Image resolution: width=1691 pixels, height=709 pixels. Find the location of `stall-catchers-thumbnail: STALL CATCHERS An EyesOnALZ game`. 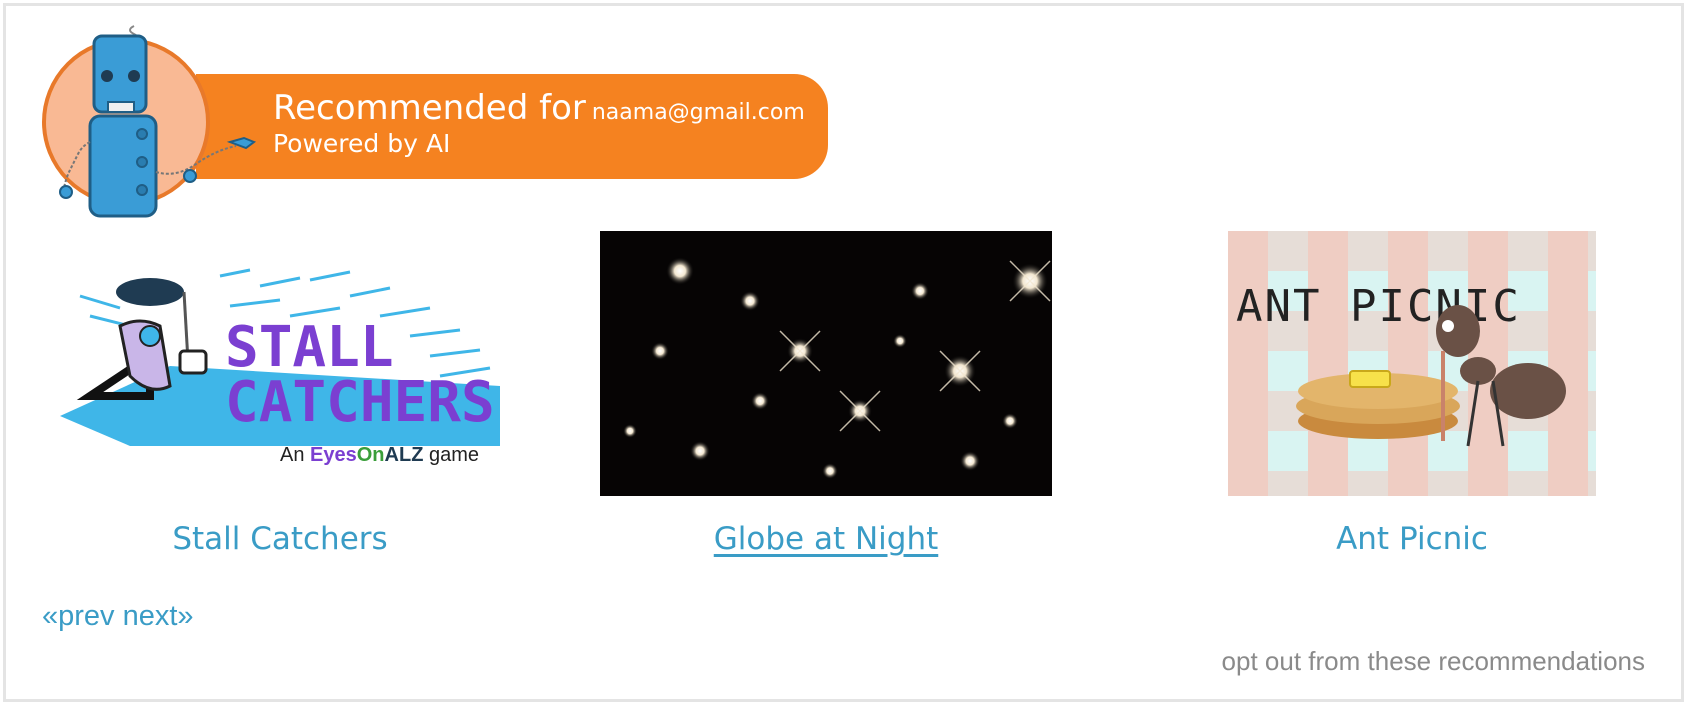

stall-catchers-thumbnail: STALL CATCHERS An EyesOnALZ game is located at coordinates (280, 361).